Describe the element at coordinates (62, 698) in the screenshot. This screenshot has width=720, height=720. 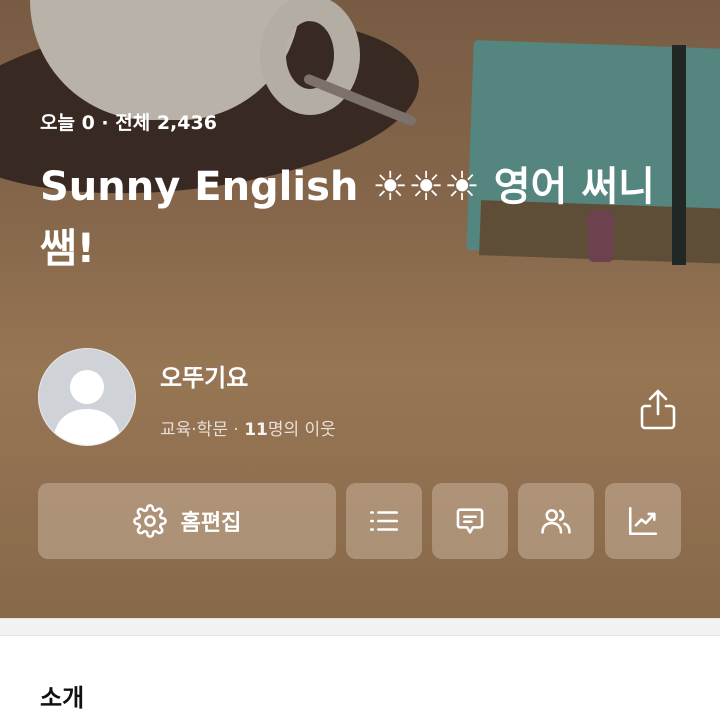
I see `intro-section-title: 소개` at that location.